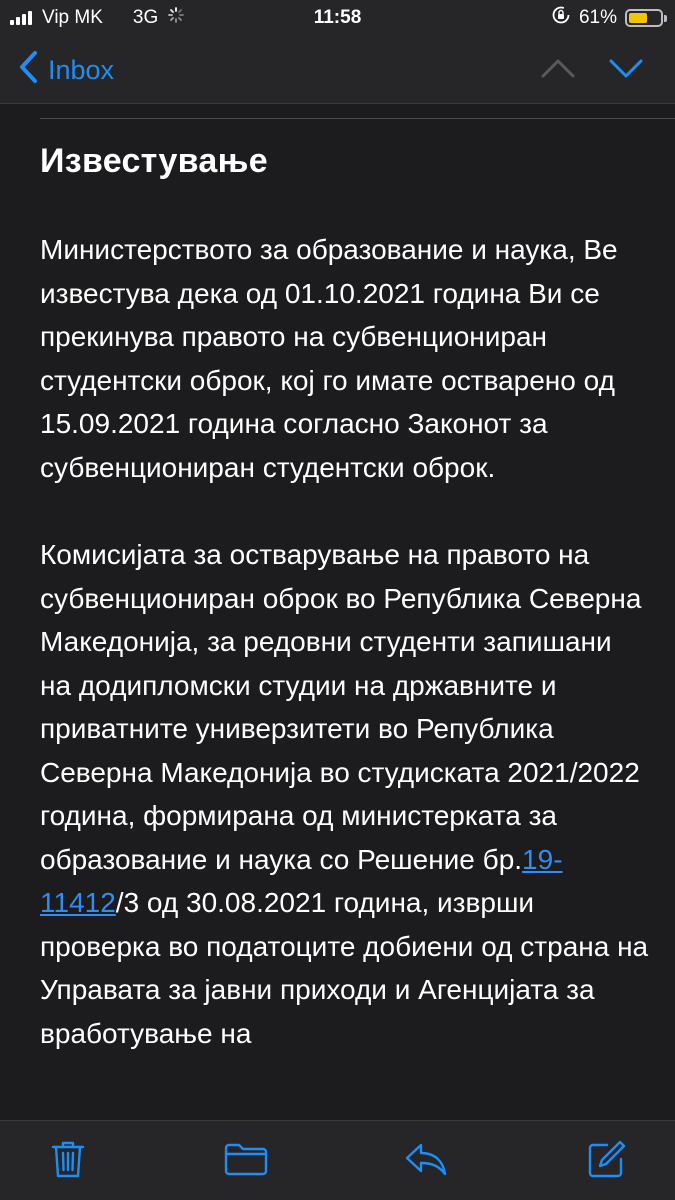 Image resolution: width=675 pixels, height=1200 pixels. I want to click on carrier-name: Vip MK, so click(72, 17).